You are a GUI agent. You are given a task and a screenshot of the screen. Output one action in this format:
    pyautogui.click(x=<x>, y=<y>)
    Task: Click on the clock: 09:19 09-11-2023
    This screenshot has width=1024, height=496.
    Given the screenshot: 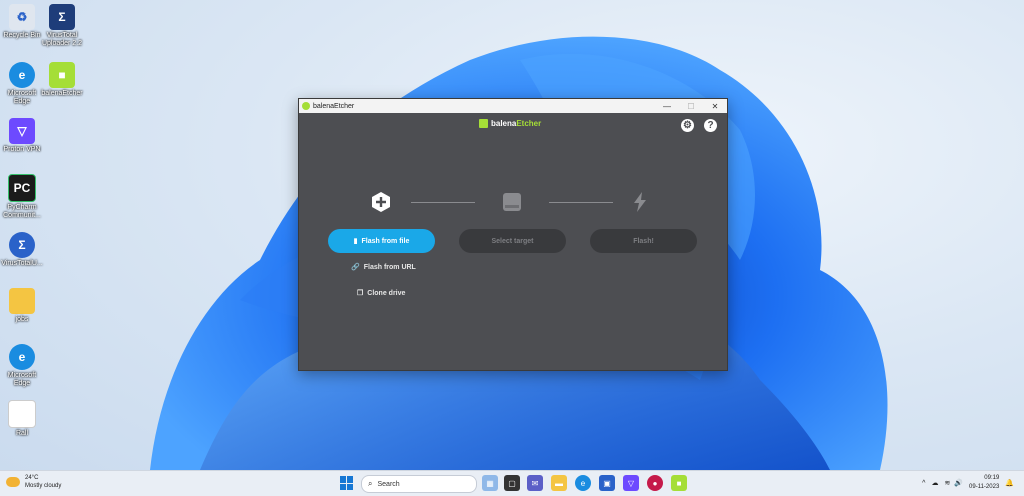 What is the action you would take?
    pyautogui.click(x=984, y=483)
    